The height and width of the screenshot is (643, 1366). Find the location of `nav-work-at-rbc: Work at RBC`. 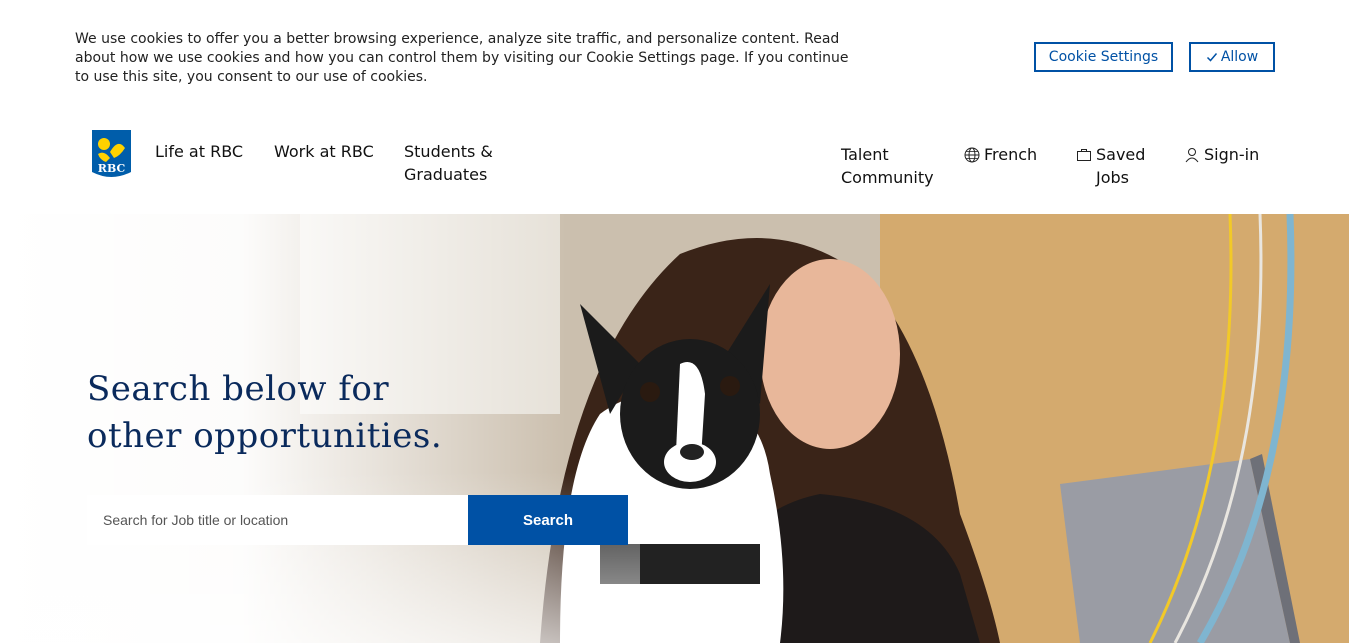

nav-work-at-rbc: Work at RBC is located at coordinates (324, 151).